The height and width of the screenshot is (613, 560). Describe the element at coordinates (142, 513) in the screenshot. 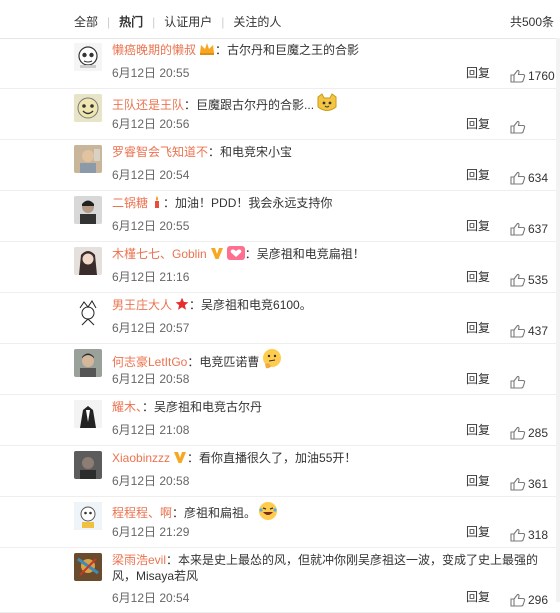

I see `comment-username: 程程程、啊` at that location.